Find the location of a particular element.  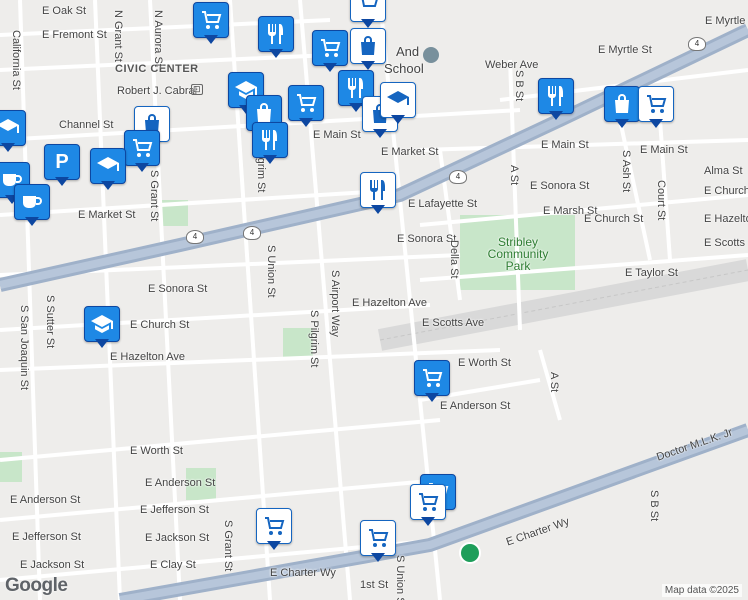

street-label: S Sutter St is located at coordinates (50, 322).